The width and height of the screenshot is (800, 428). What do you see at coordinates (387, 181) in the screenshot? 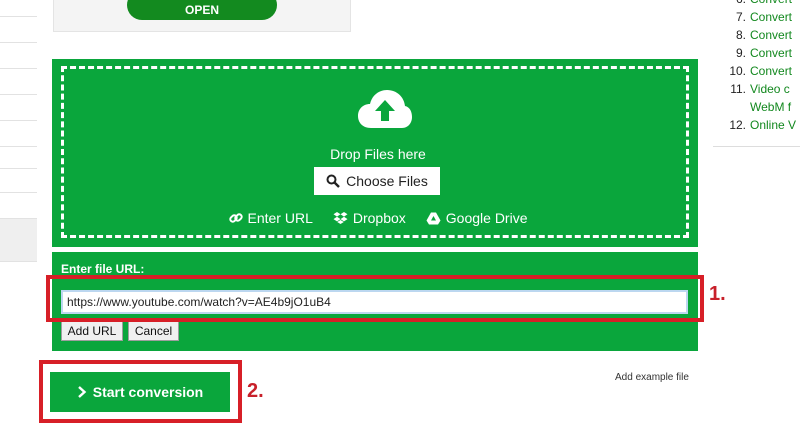
I see `choose-files-label: Choose Files` at bounding box center [387, 181].